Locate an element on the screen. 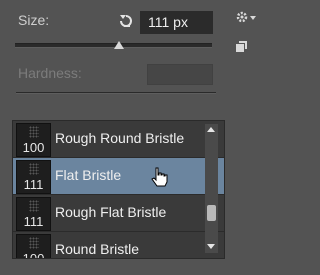 Image resolution: width=320 pixels, height=275 pixels. preset-row: 111 Rough Flat Bristle is located at coordinates (118, 213).